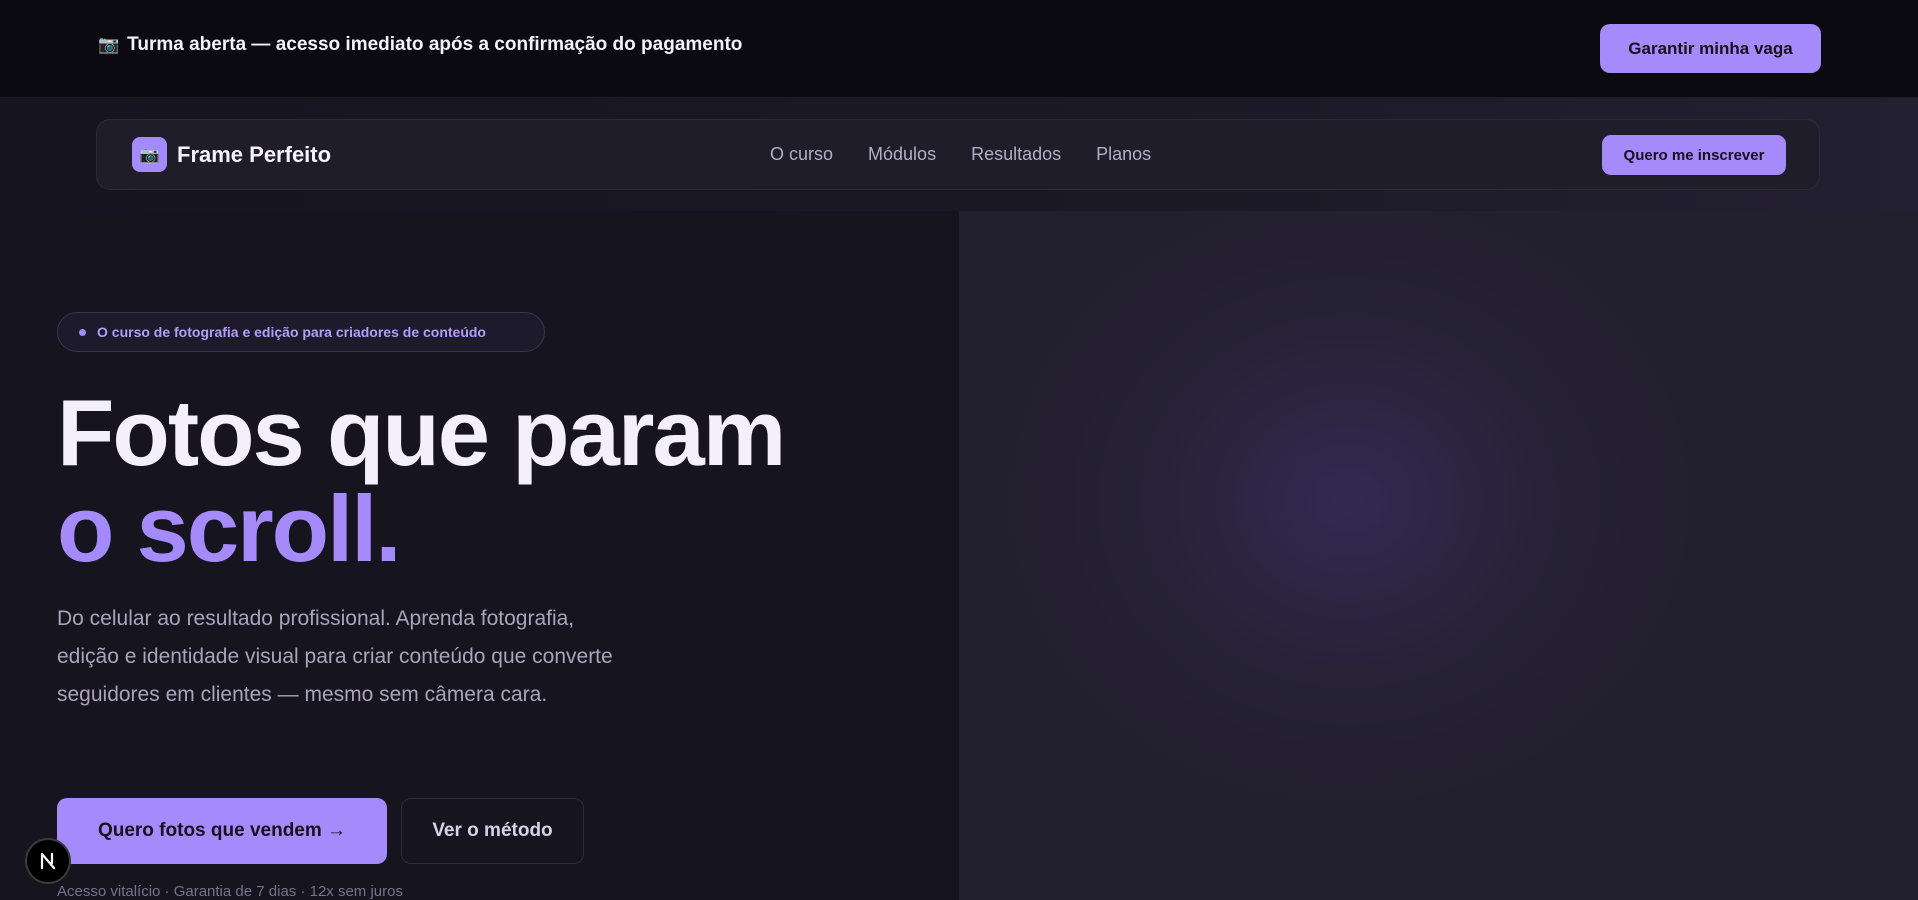 The width and height of the screenshot is (1918, 900). I want to click on headline-line-2: o scroll., so click(229, 528).